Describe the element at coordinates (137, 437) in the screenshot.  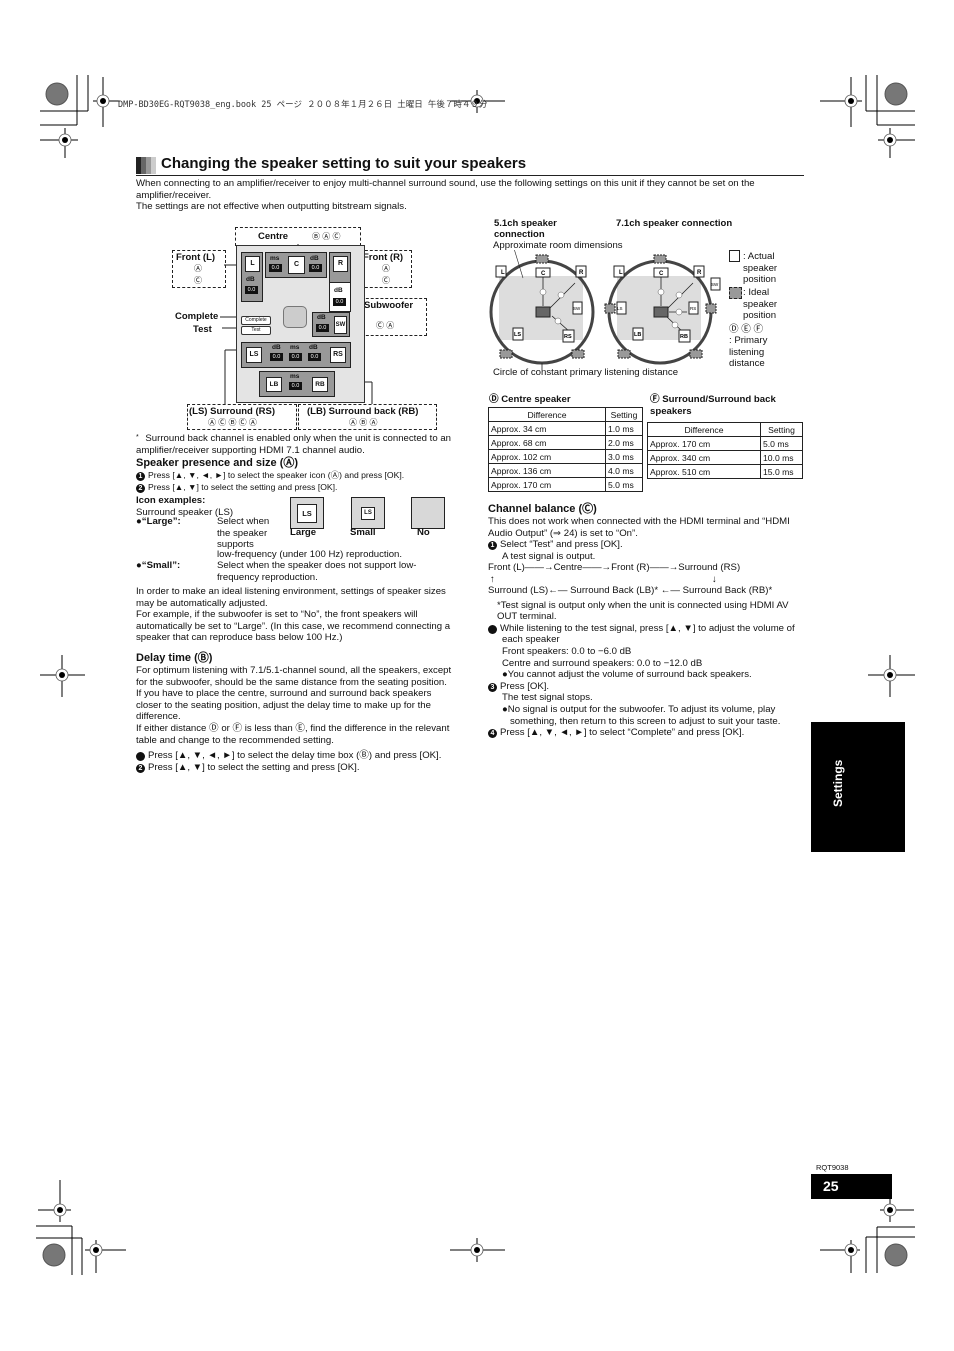
I see `asterisk: *` at that location.